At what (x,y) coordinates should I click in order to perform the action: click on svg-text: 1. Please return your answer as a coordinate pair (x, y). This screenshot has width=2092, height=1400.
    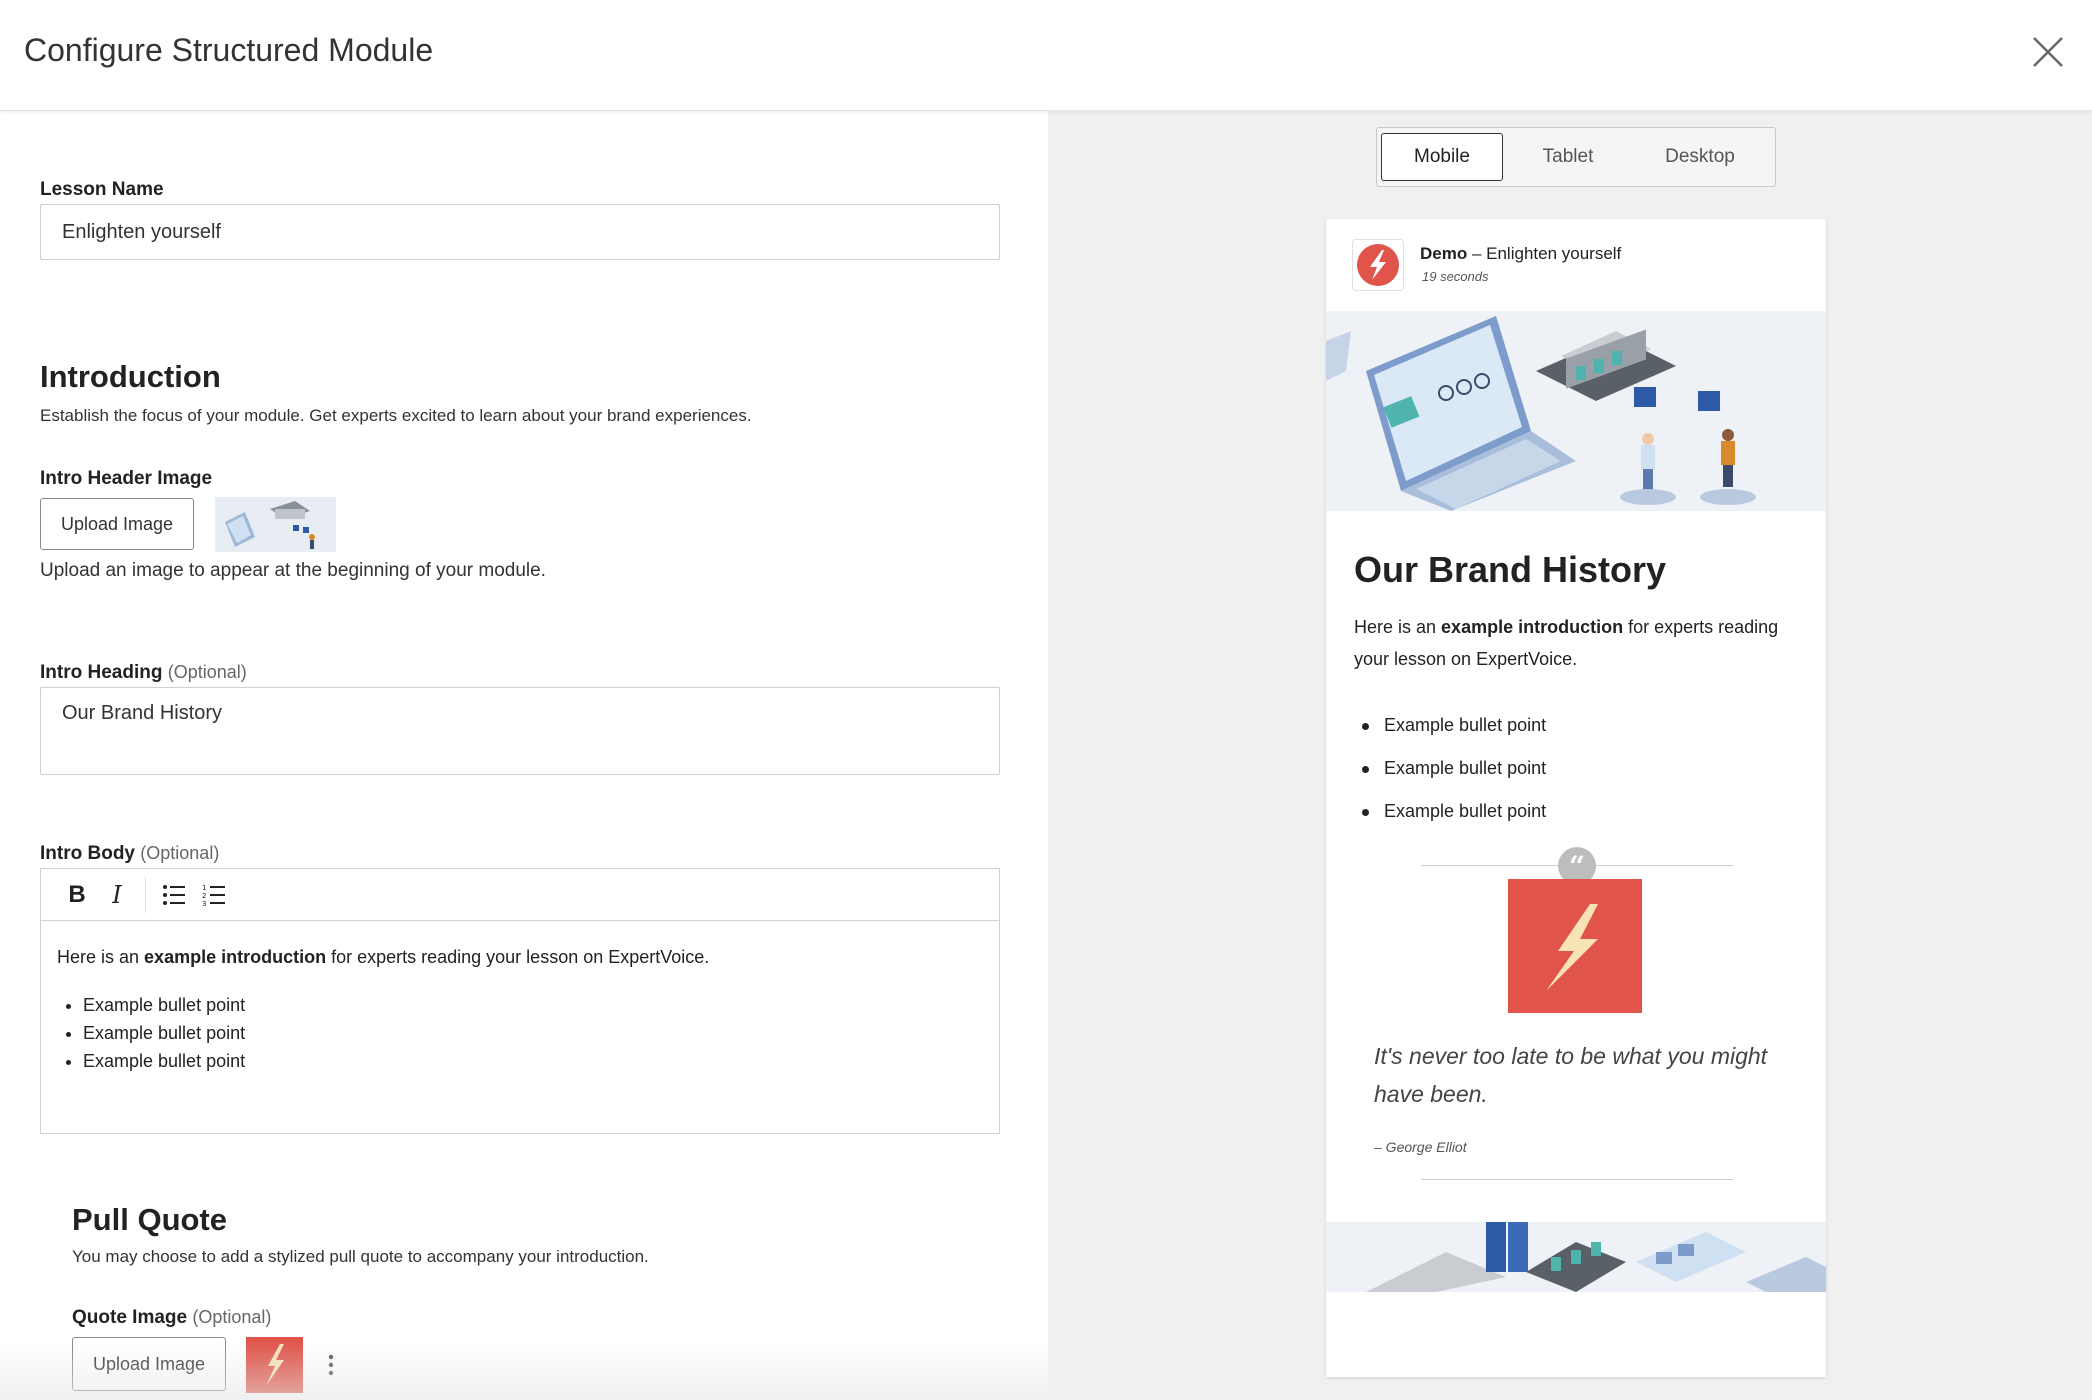
    Looking at the image, I should click on (204, 888).